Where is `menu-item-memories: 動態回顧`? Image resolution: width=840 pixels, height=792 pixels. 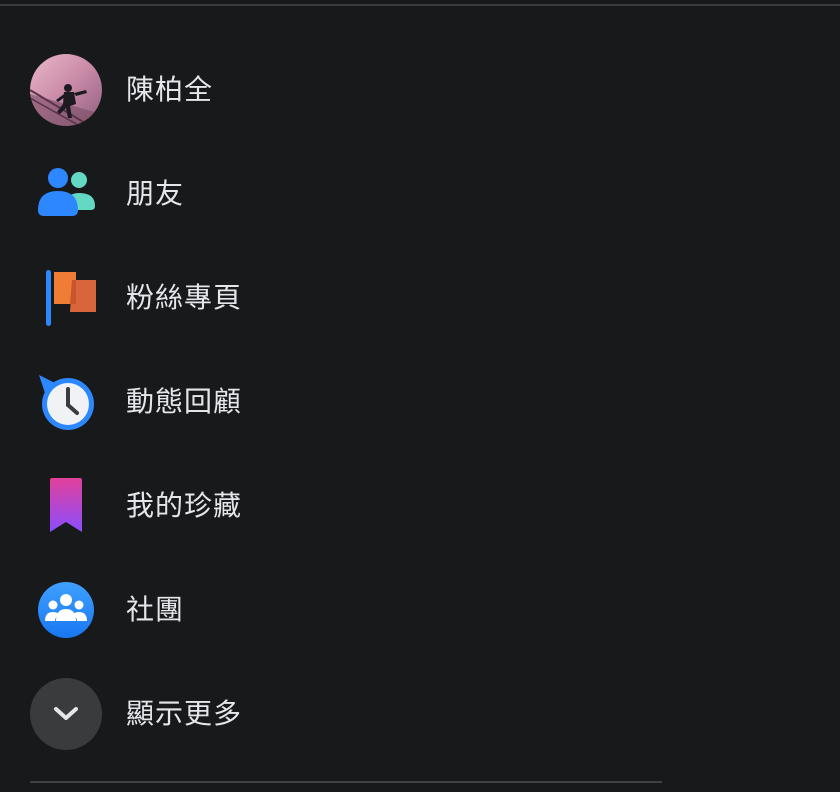
menu-item-memories: 動態回顧 is located at coordinates (348, 402).